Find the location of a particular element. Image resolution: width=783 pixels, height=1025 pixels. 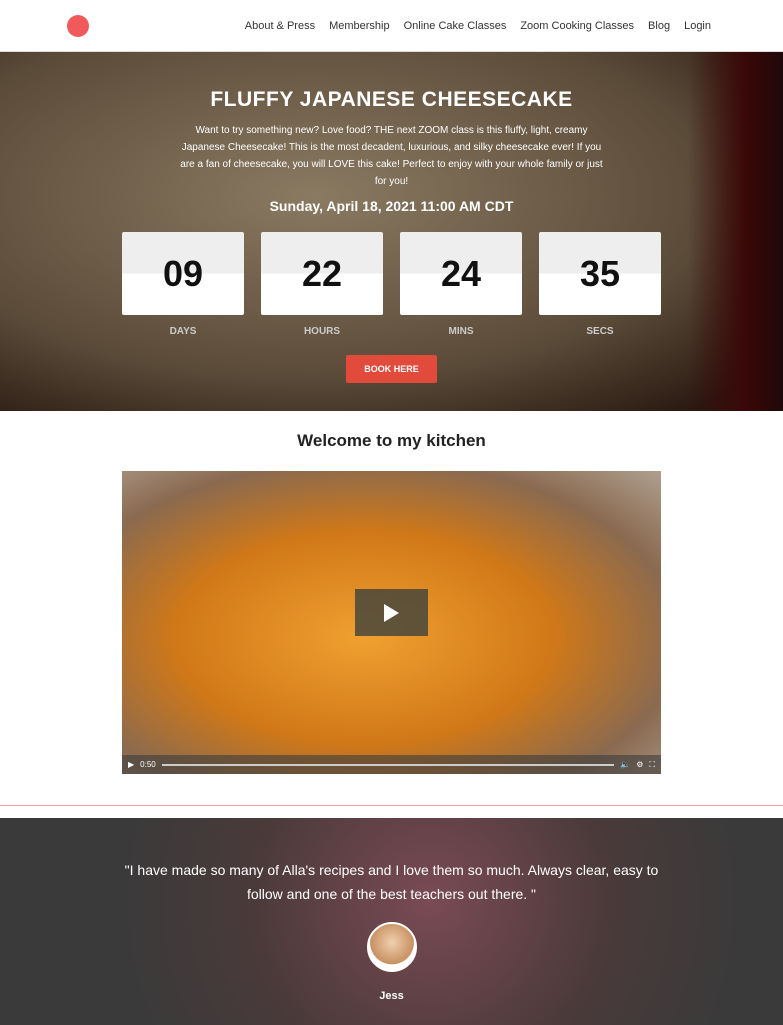

event-date: Sunday, April 18, 2021 11:00 AM CDT is located at coordinates (391, 206).